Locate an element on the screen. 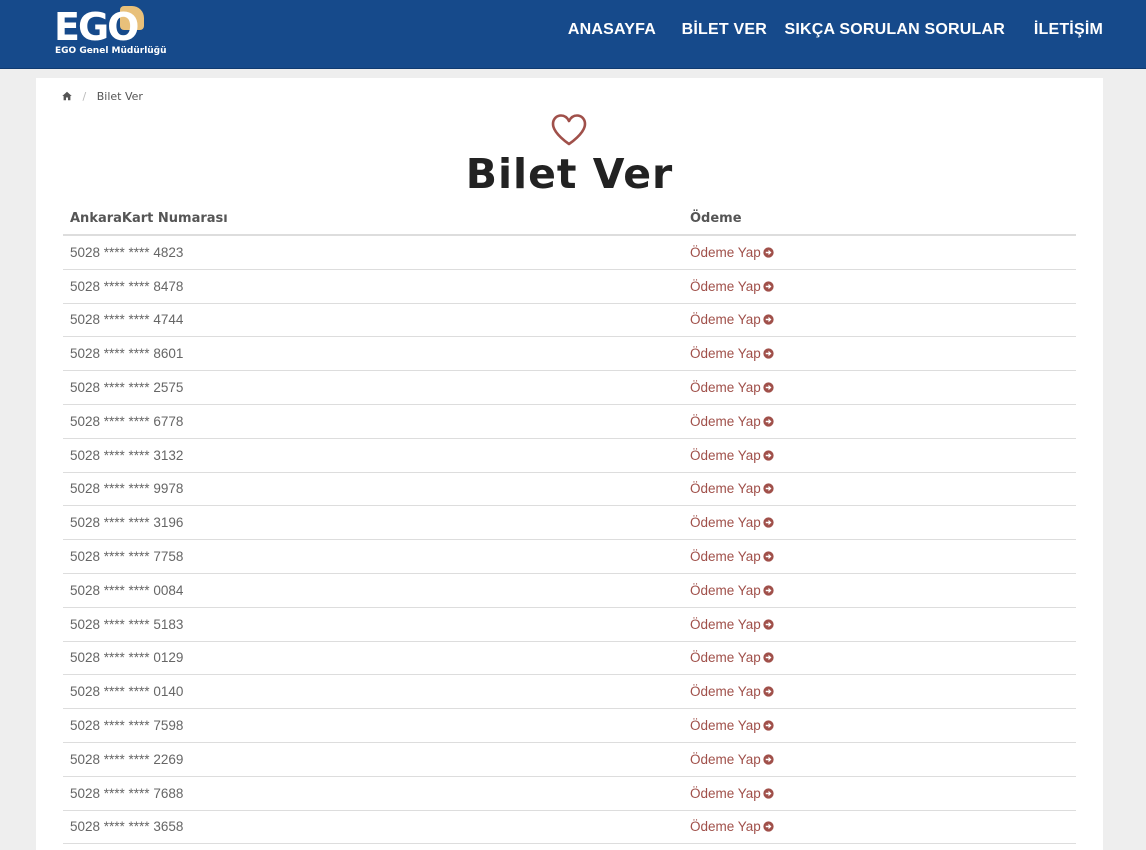  table-row: 5028 **** **** 7688 Ödeme Yap is located at coordinates (569, 793).